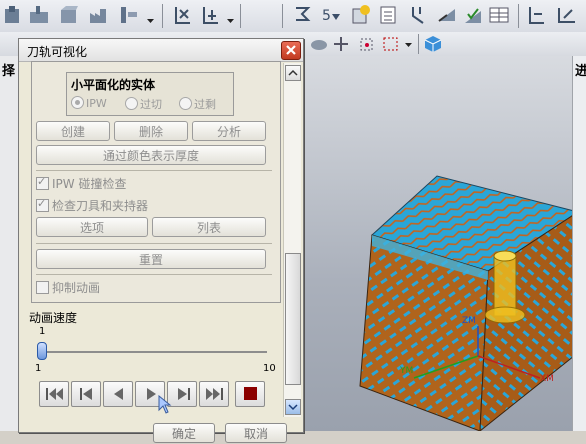 The height and width of the screenshot is (444, 586). Describe the element at coordinates (96, 103) in the screenshot. I see `radio-label: IPW` at that location.